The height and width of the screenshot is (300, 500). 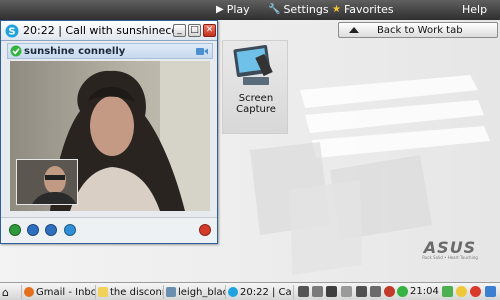 I want to click on mute-microphone-button, so click(x=33, y=230).